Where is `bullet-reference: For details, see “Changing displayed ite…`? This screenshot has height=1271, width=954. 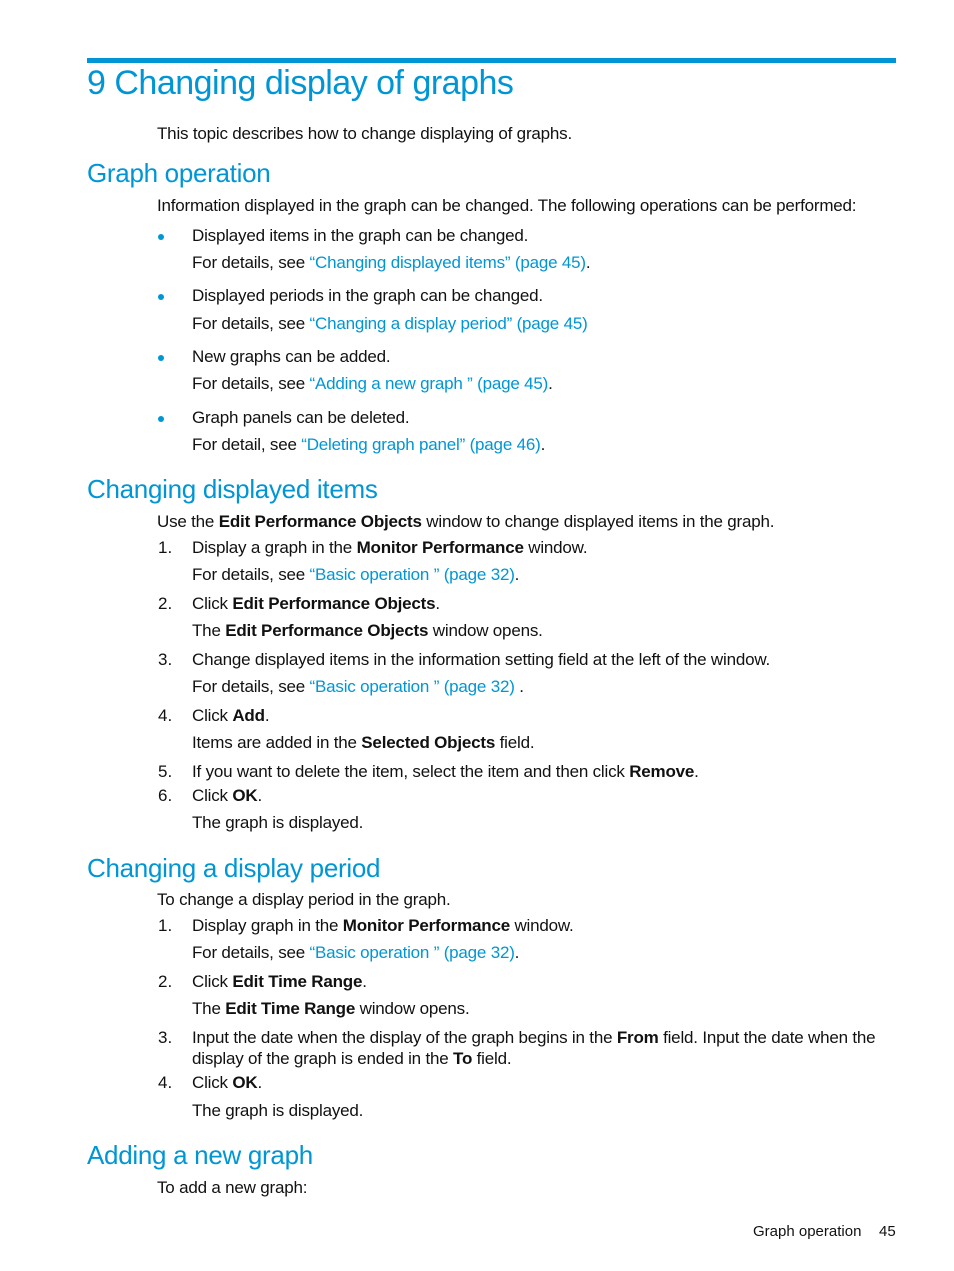
bullet-reference: For details, see “Changing displayed ite… is located at coordinates (391, 263).